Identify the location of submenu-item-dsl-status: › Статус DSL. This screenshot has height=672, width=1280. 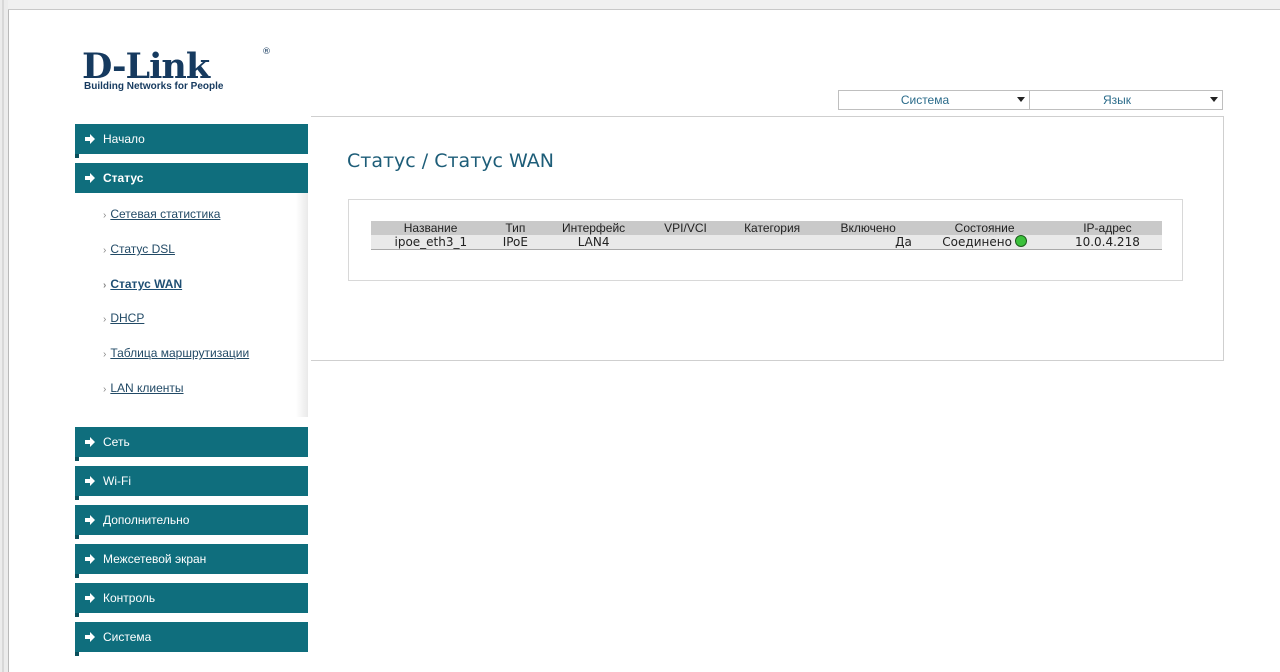
(139, 249).